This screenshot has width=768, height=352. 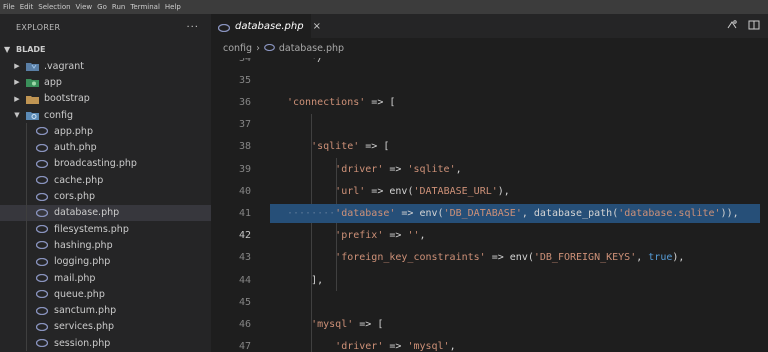 What do you see at coordinates (105, 196) in the screenshot?
I see `tree-file-cors-php: cors.php` at bounding box center [105, 196].